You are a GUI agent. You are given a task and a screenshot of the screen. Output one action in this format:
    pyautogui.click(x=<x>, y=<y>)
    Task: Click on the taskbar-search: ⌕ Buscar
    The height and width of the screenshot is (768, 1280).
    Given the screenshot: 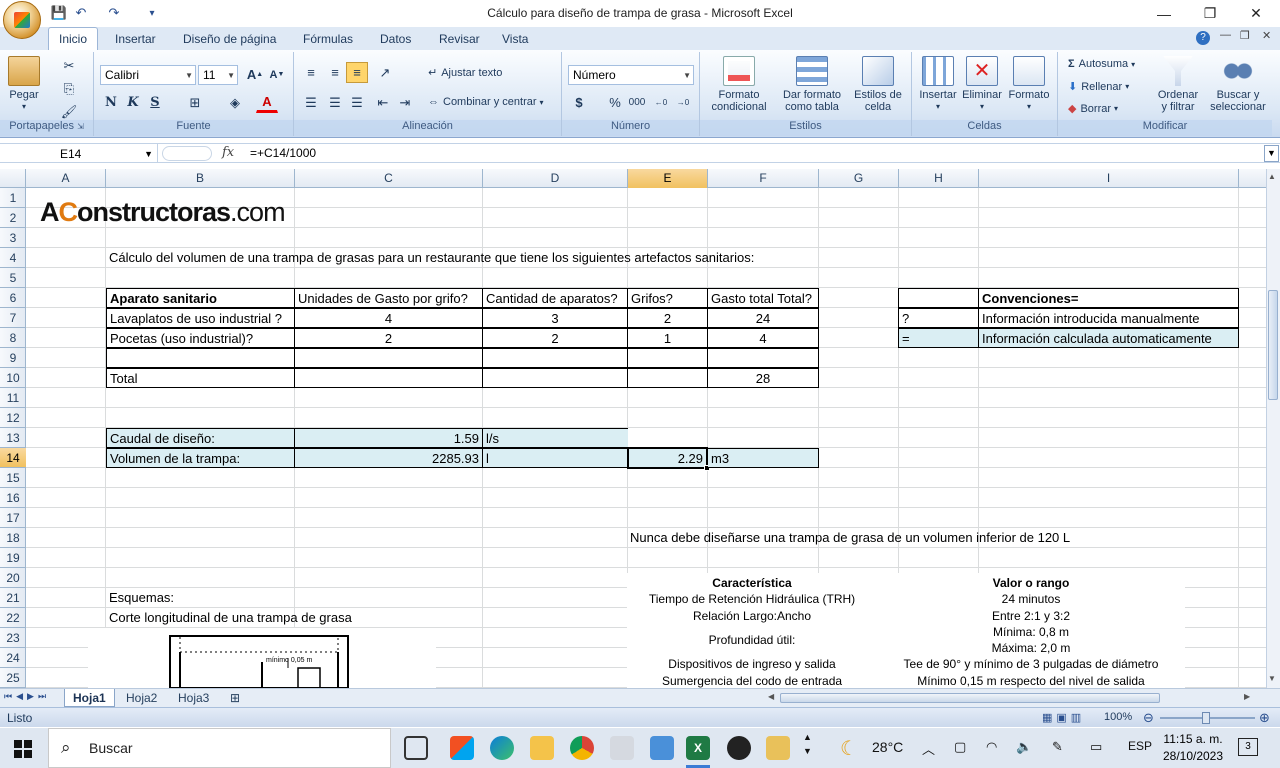 What is the action you would take?
    pyautogui.click(x=219, y=748)
    